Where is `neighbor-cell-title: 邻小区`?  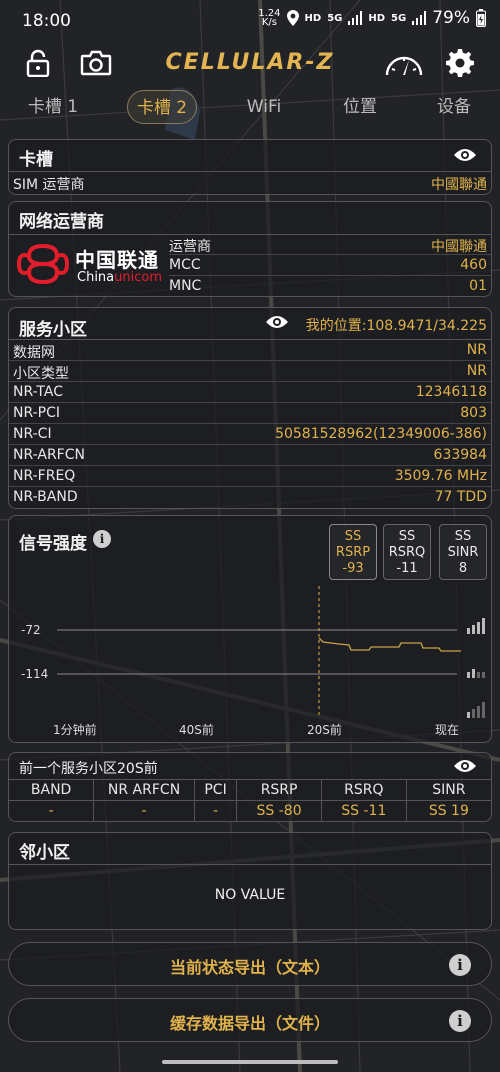
neighbor-cell-title: 邻小区 is located at coordinates (44, 853).